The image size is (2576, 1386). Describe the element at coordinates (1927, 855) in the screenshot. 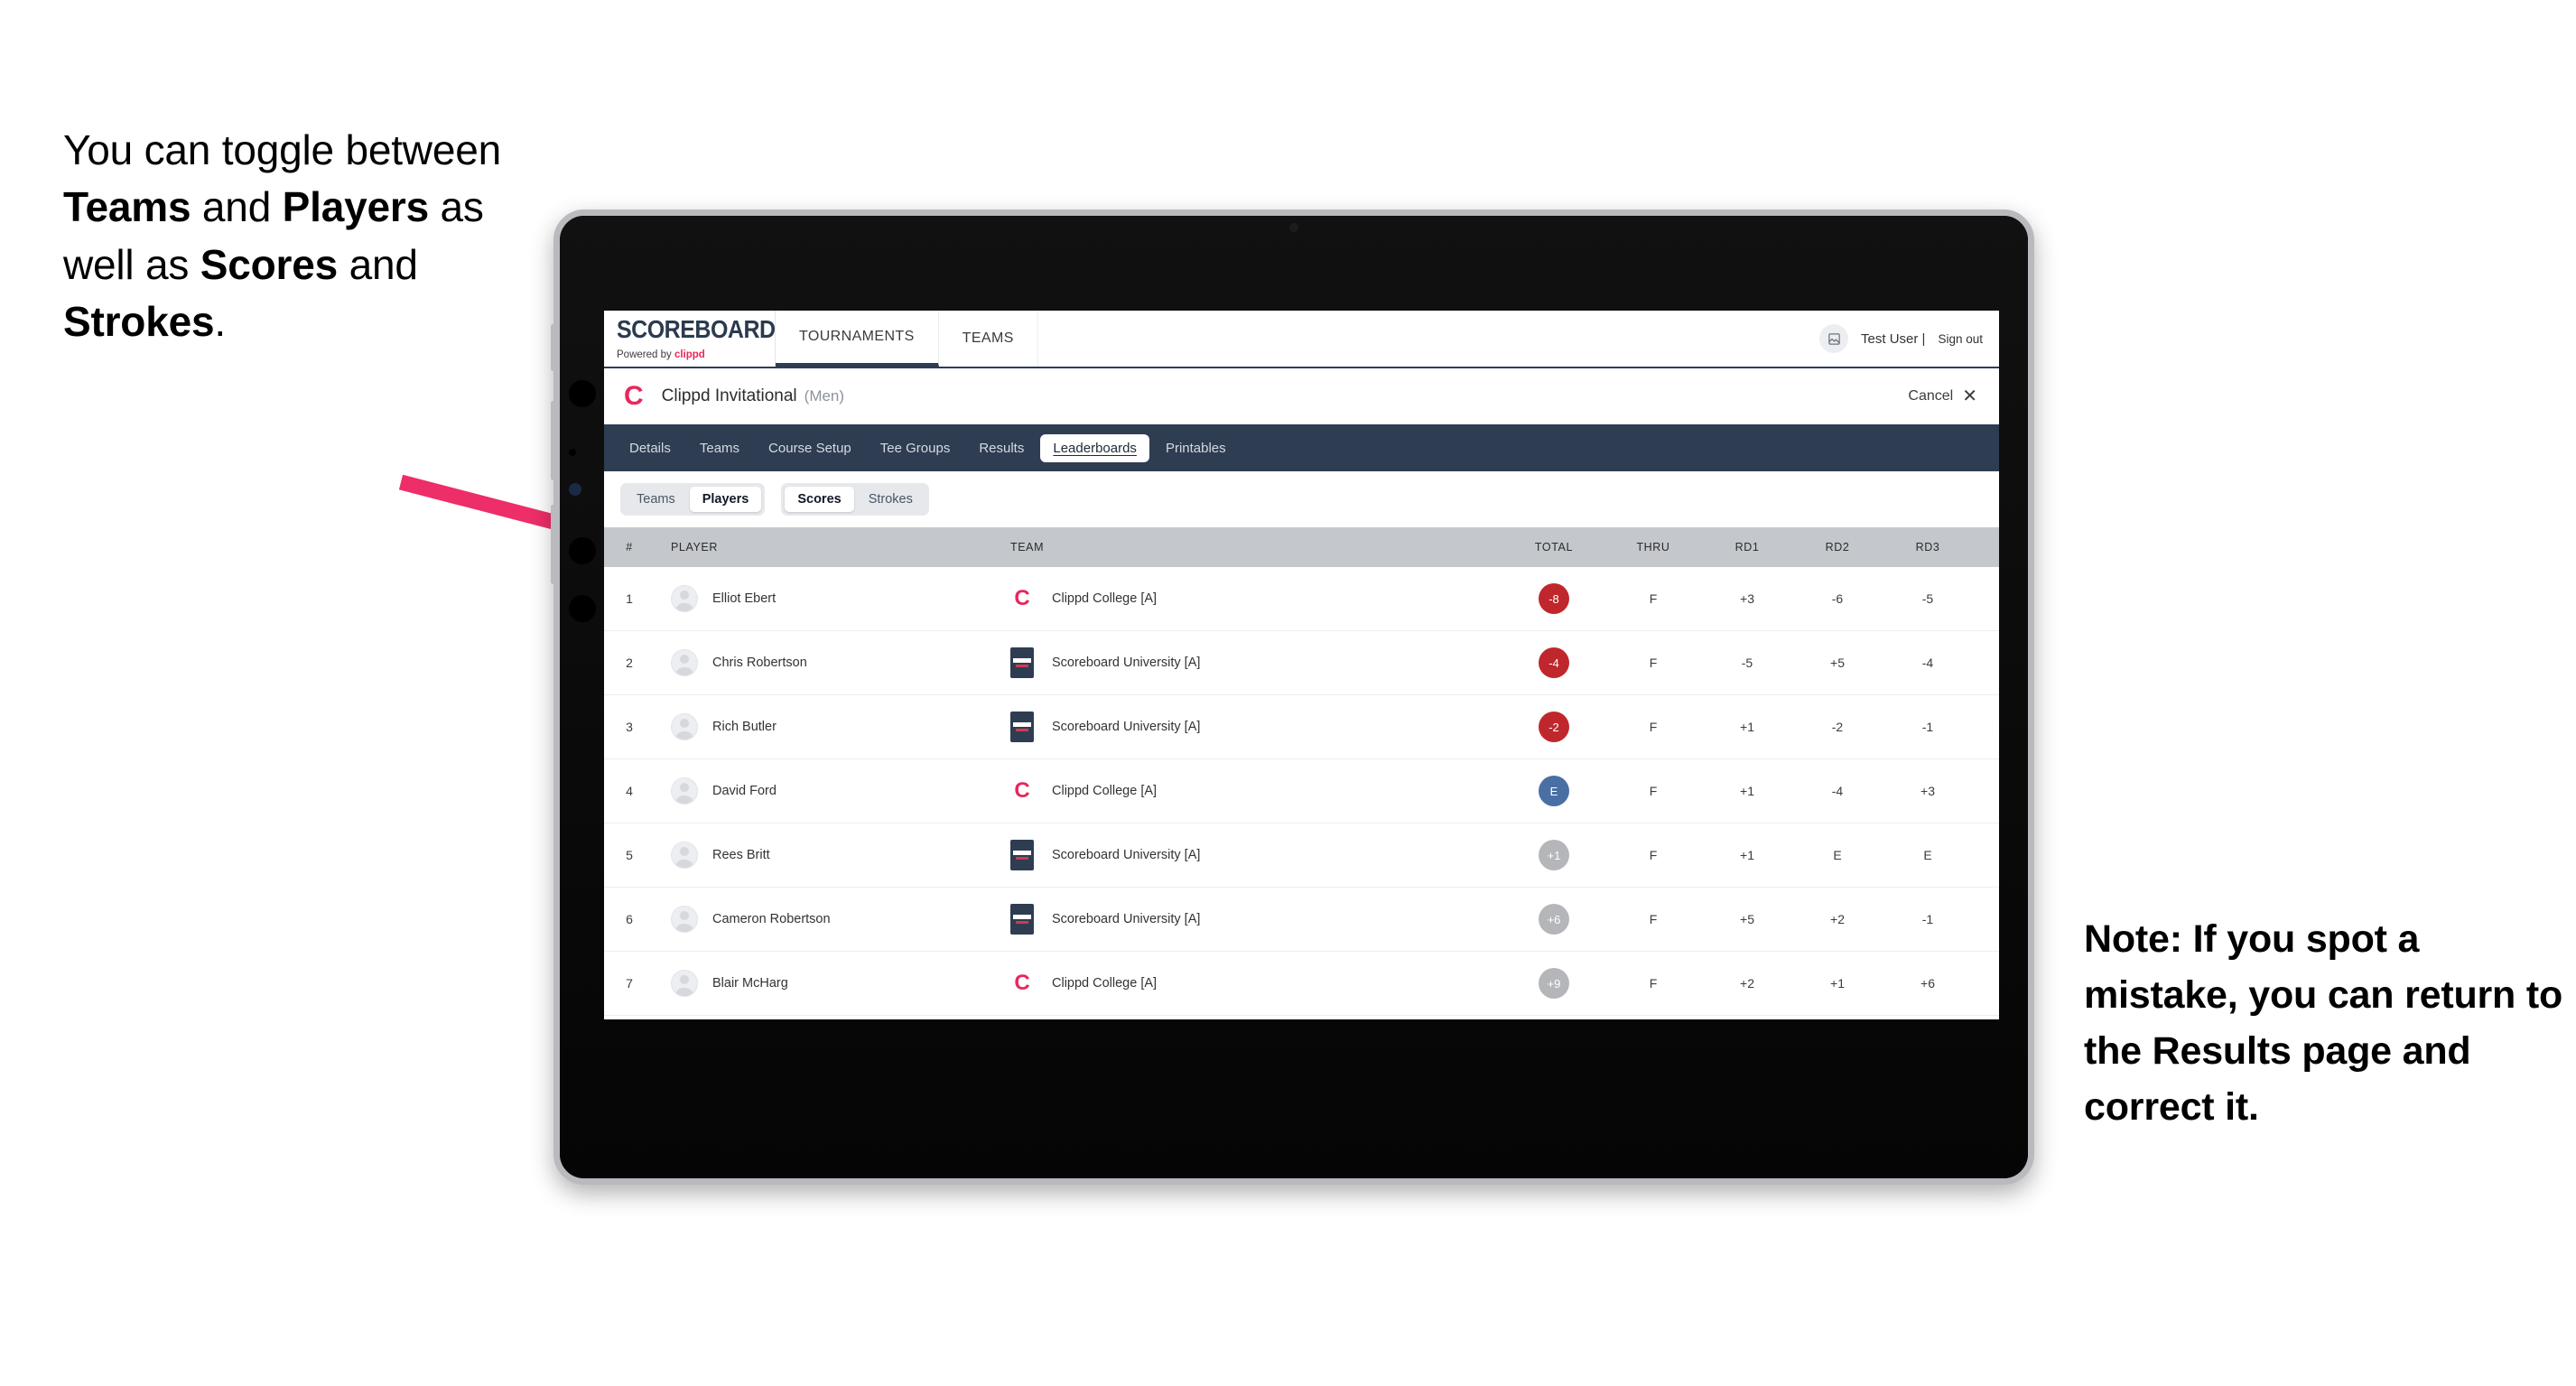

I see `cell-rd3: E` at that location.